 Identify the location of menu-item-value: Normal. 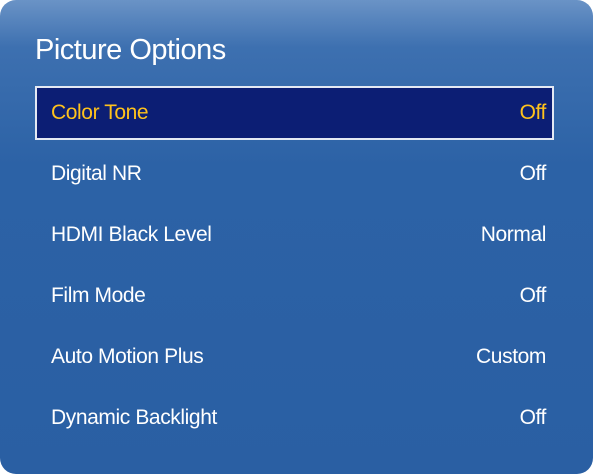
(513, 234).